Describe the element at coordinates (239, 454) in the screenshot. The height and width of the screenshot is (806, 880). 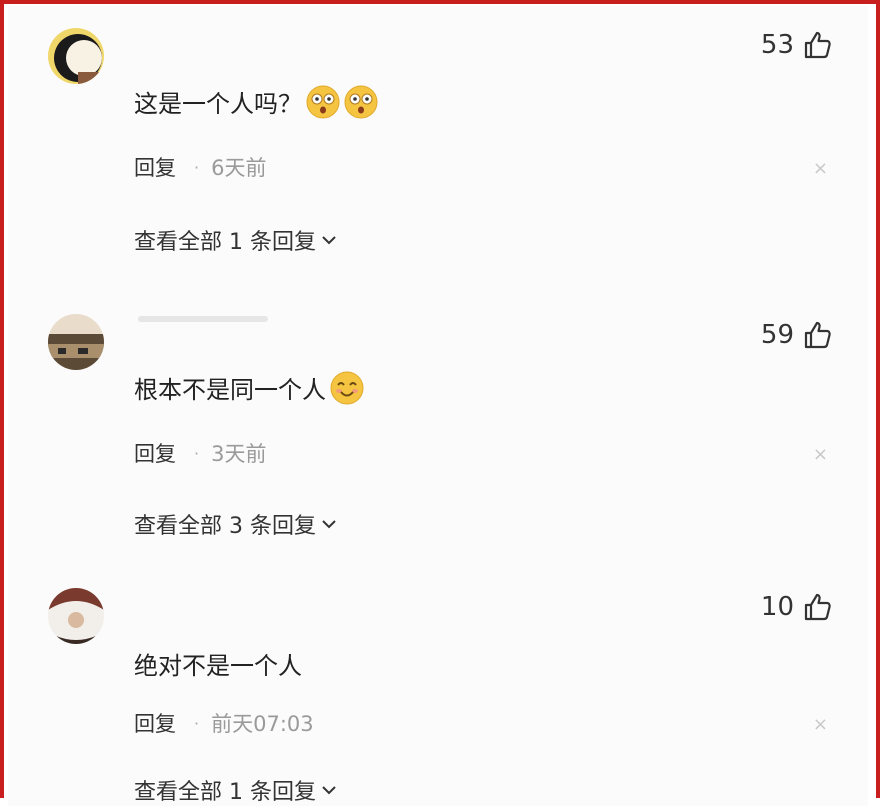
I see `comment-time: 3天前` at that location.